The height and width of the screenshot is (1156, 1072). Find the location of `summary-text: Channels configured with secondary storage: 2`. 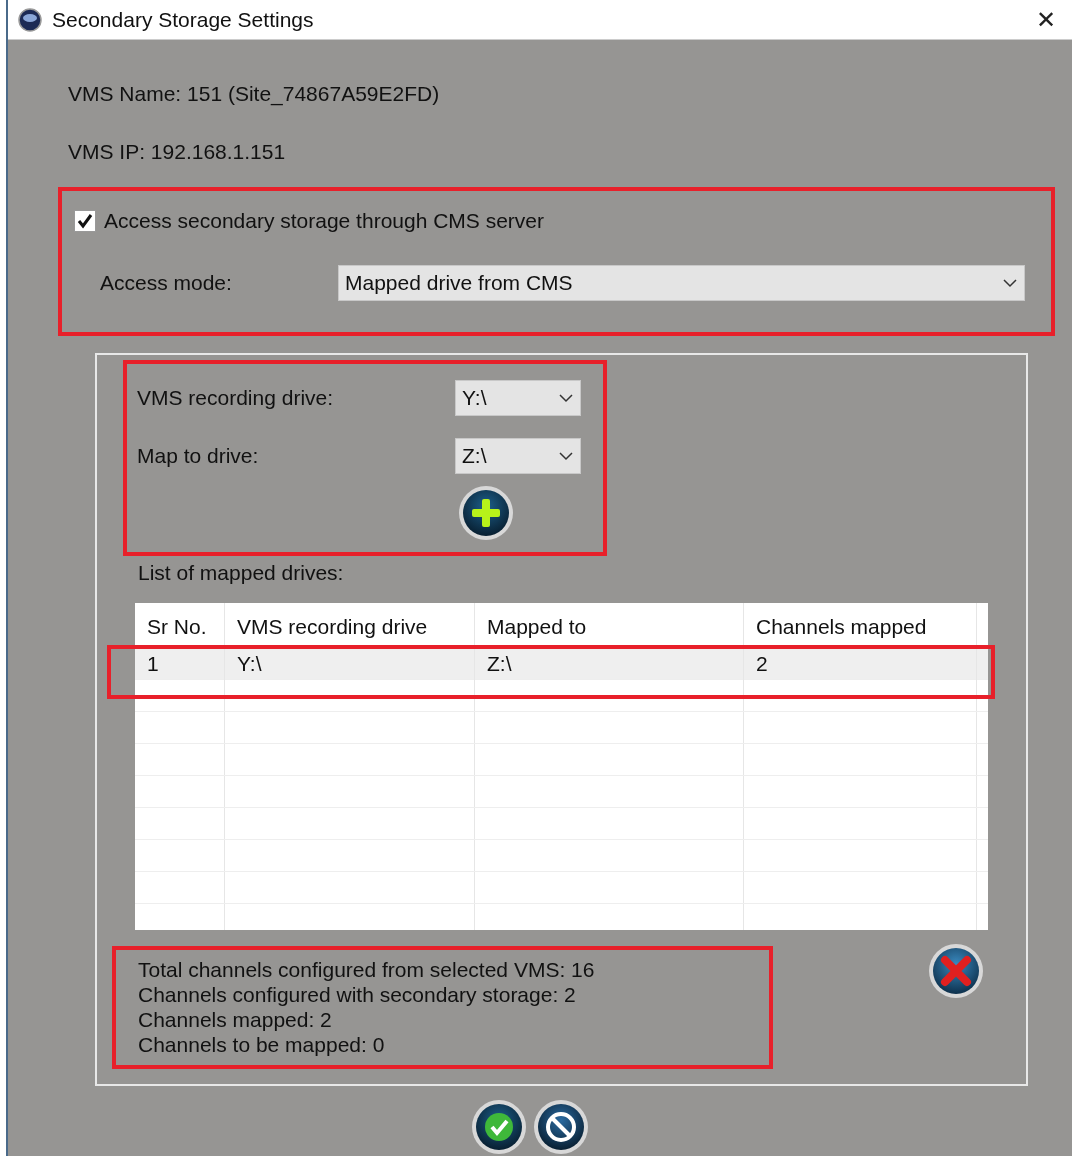

summary-text: Channels configured with secondary storage: 2 is located at coordinates (357, 994).